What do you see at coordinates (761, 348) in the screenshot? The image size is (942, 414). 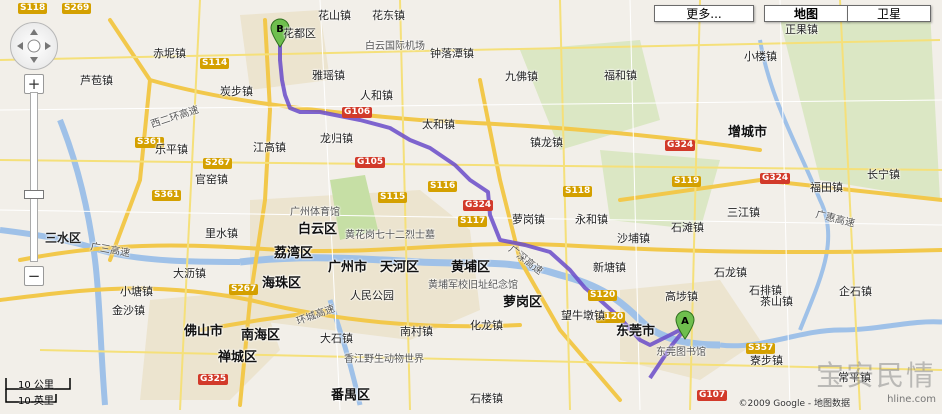 I see `shield-s357: S357` at bounding box center [761, 348].